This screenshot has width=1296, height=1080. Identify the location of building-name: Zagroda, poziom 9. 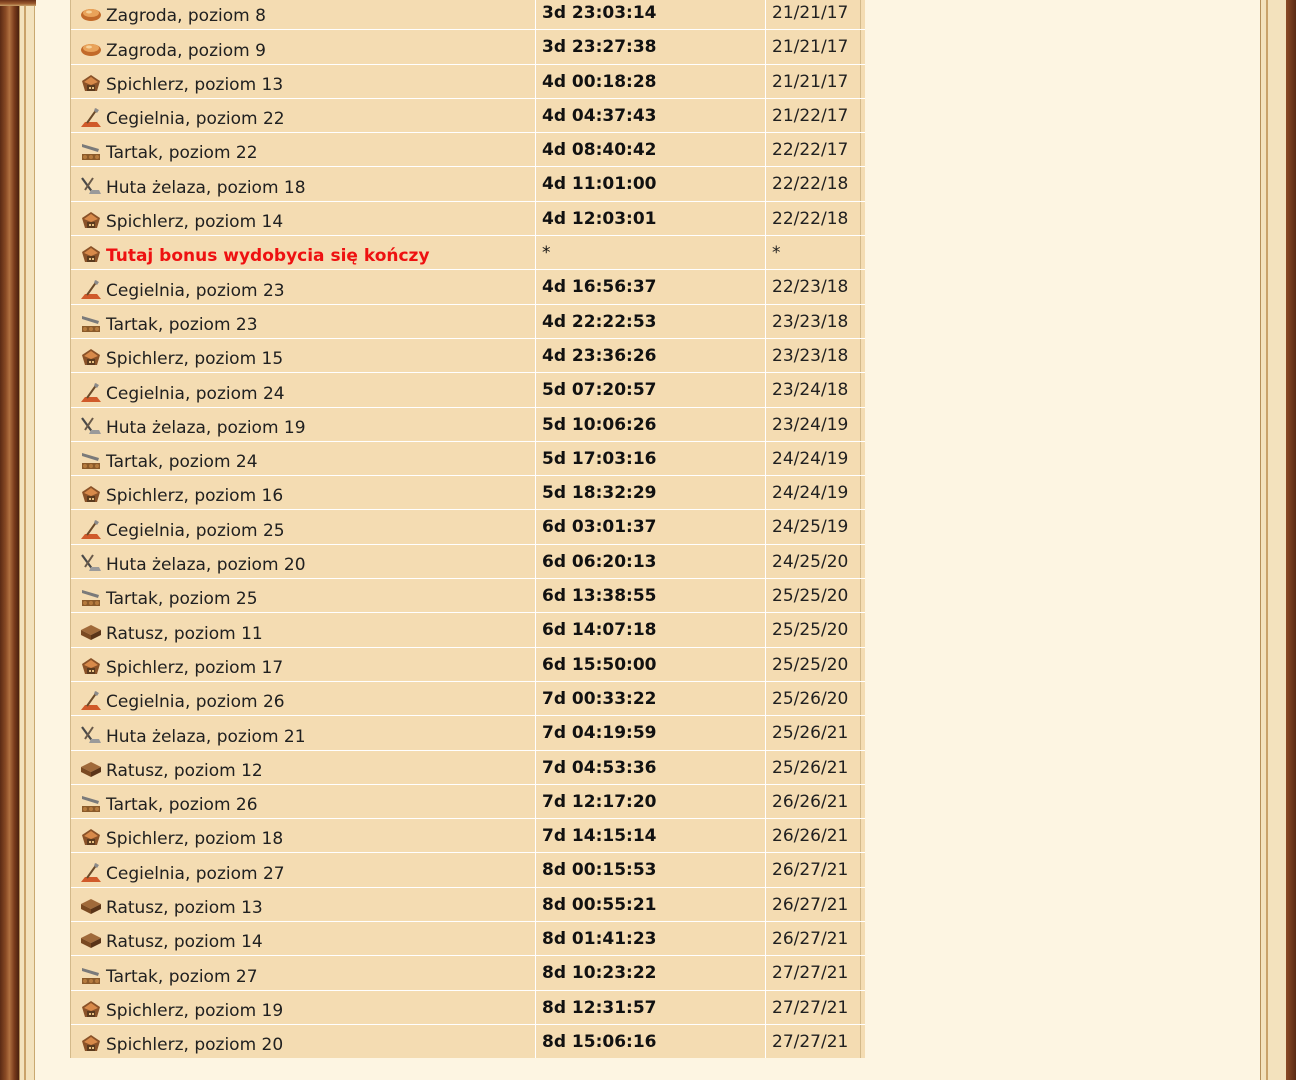
(186, 50).